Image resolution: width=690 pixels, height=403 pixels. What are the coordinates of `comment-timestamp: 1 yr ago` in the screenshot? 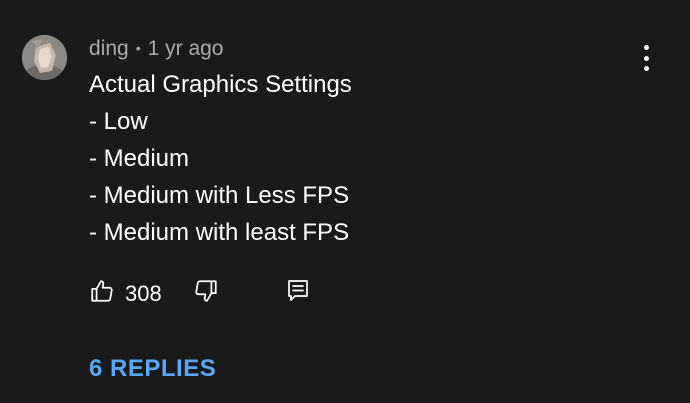 It's located at (186, 48).